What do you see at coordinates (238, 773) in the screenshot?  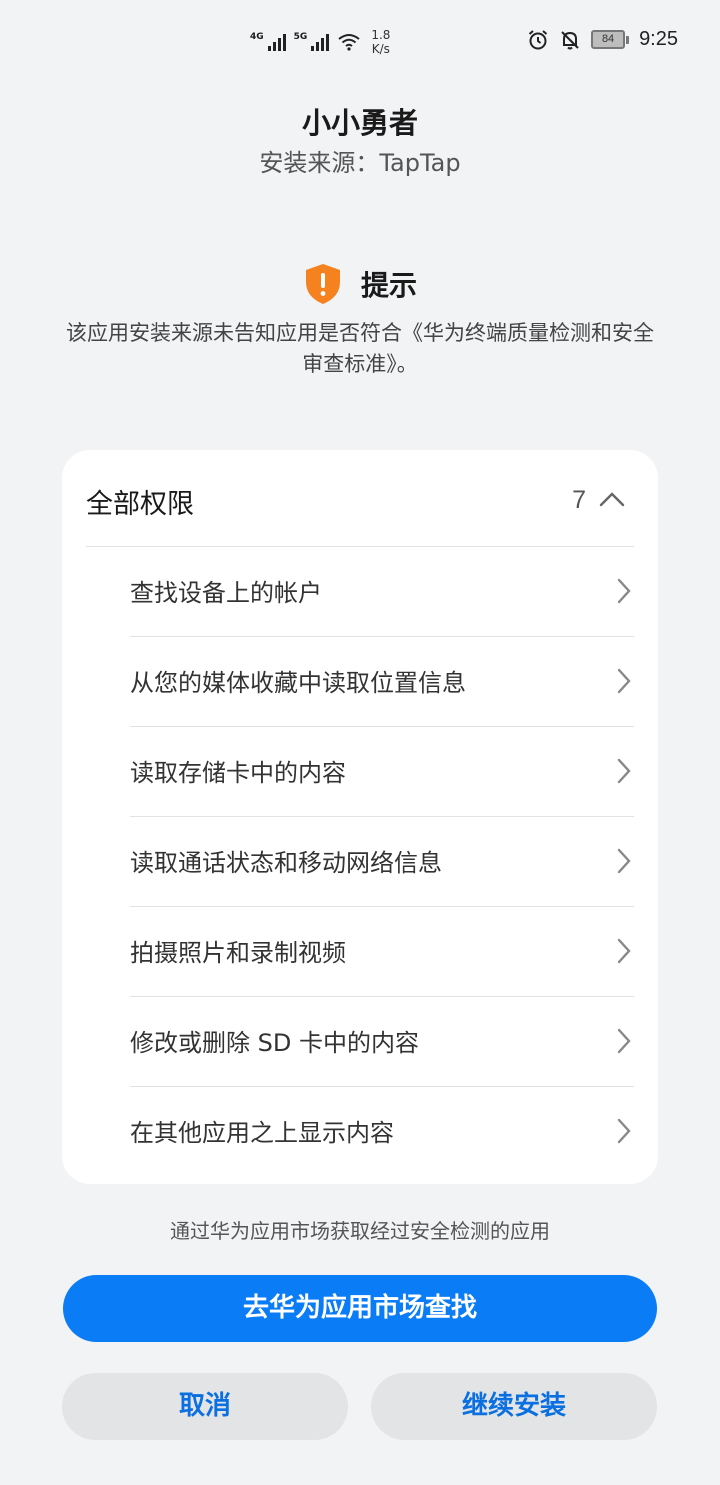 I see `permission-label: 读取存储卡中的内容` at bounding box center [238, 773].